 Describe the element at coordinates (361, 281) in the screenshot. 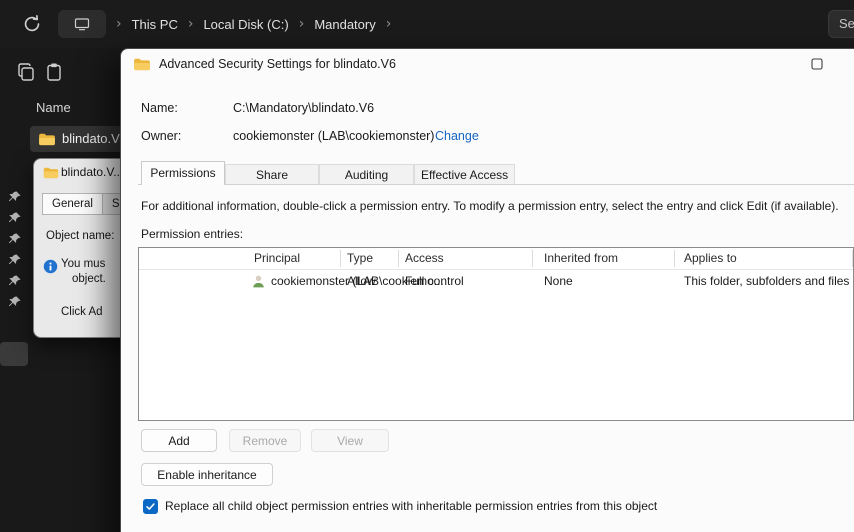

I see `cell-type: Allow` at that location.